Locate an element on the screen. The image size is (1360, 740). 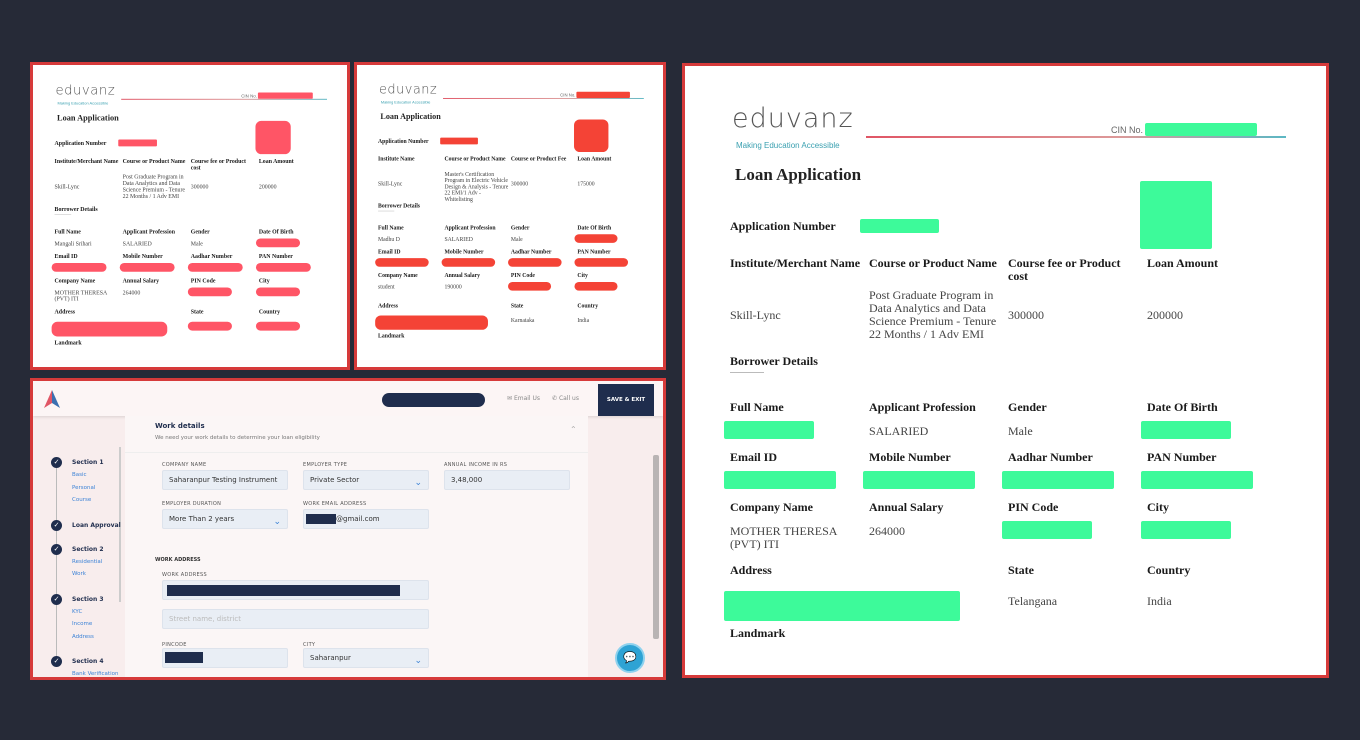
sidebar-substep: Course is located at coordinates (81, 500).